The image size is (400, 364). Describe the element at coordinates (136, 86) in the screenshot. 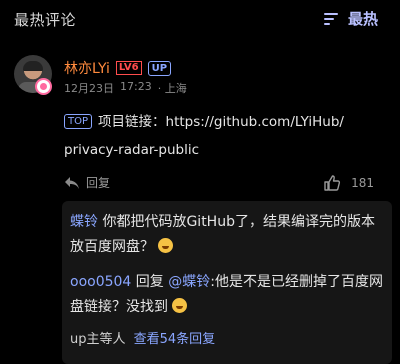

I see `comment-time: 17:23` at that location.